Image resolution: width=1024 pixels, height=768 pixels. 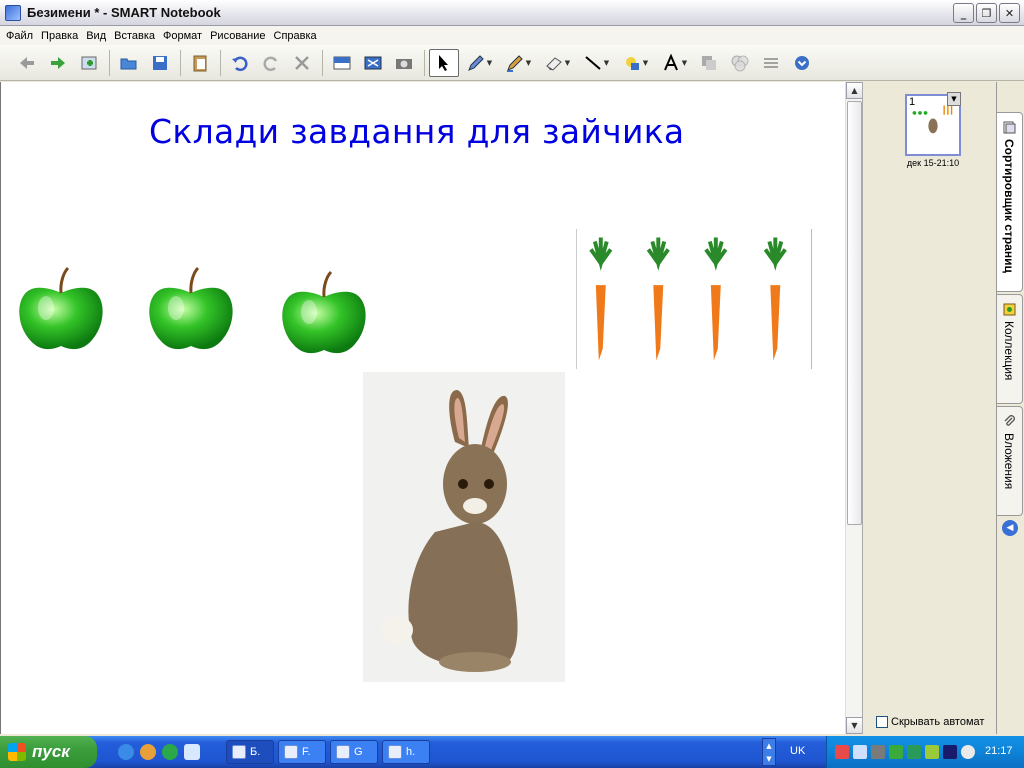 I want to click on carrot-icon, so click(x=601, y=299).